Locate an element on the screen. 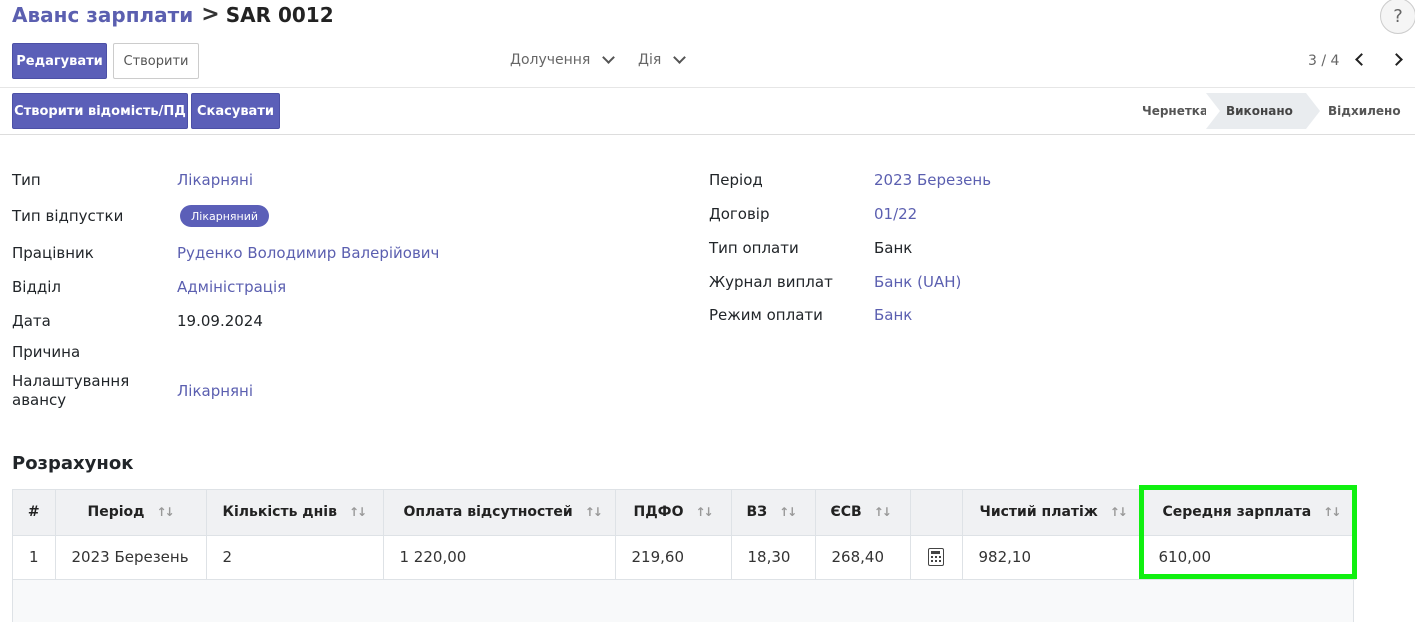 This screenshot has height=622, width=1415. cell-absence-pay: 1 220,00 is located at coordinates (499, 557).